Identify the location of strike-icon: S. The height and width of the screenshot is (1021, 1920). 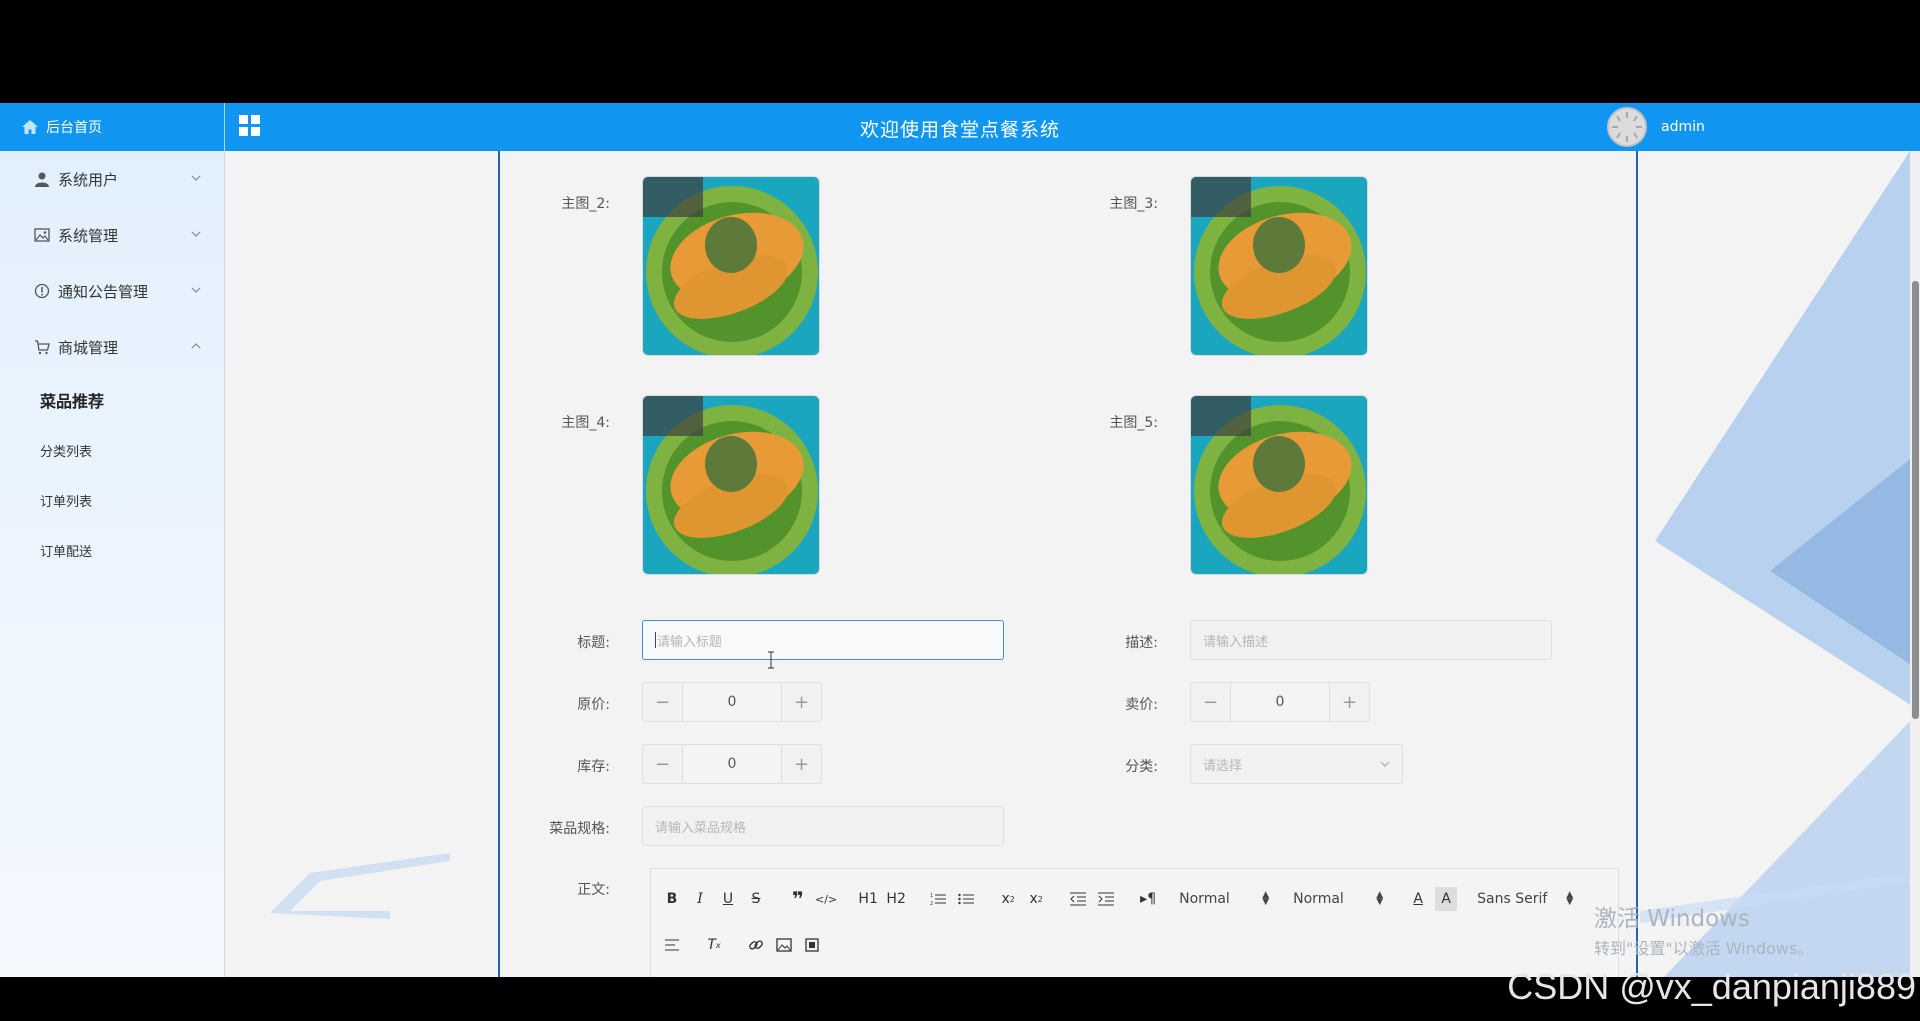
(756, 899).